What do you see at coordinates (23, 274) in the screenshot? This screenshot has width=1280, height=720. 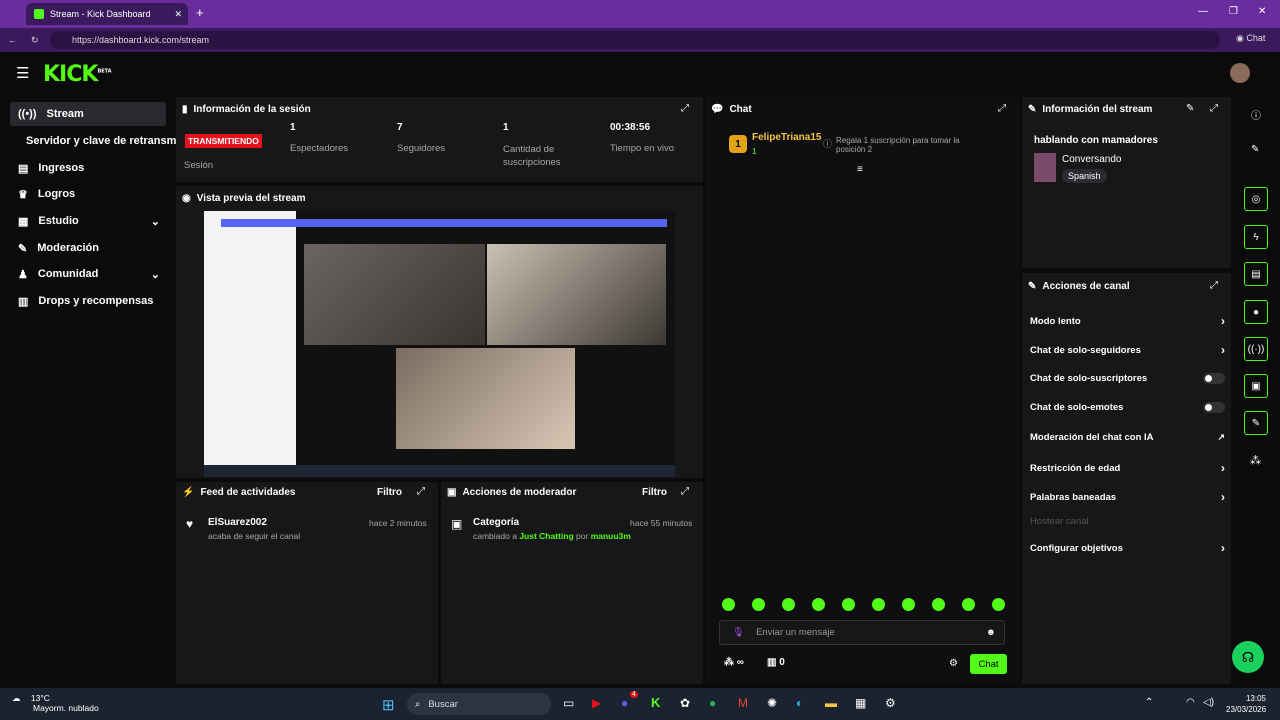 I see `community-icon: ♟` at bounding box center [23, 274].